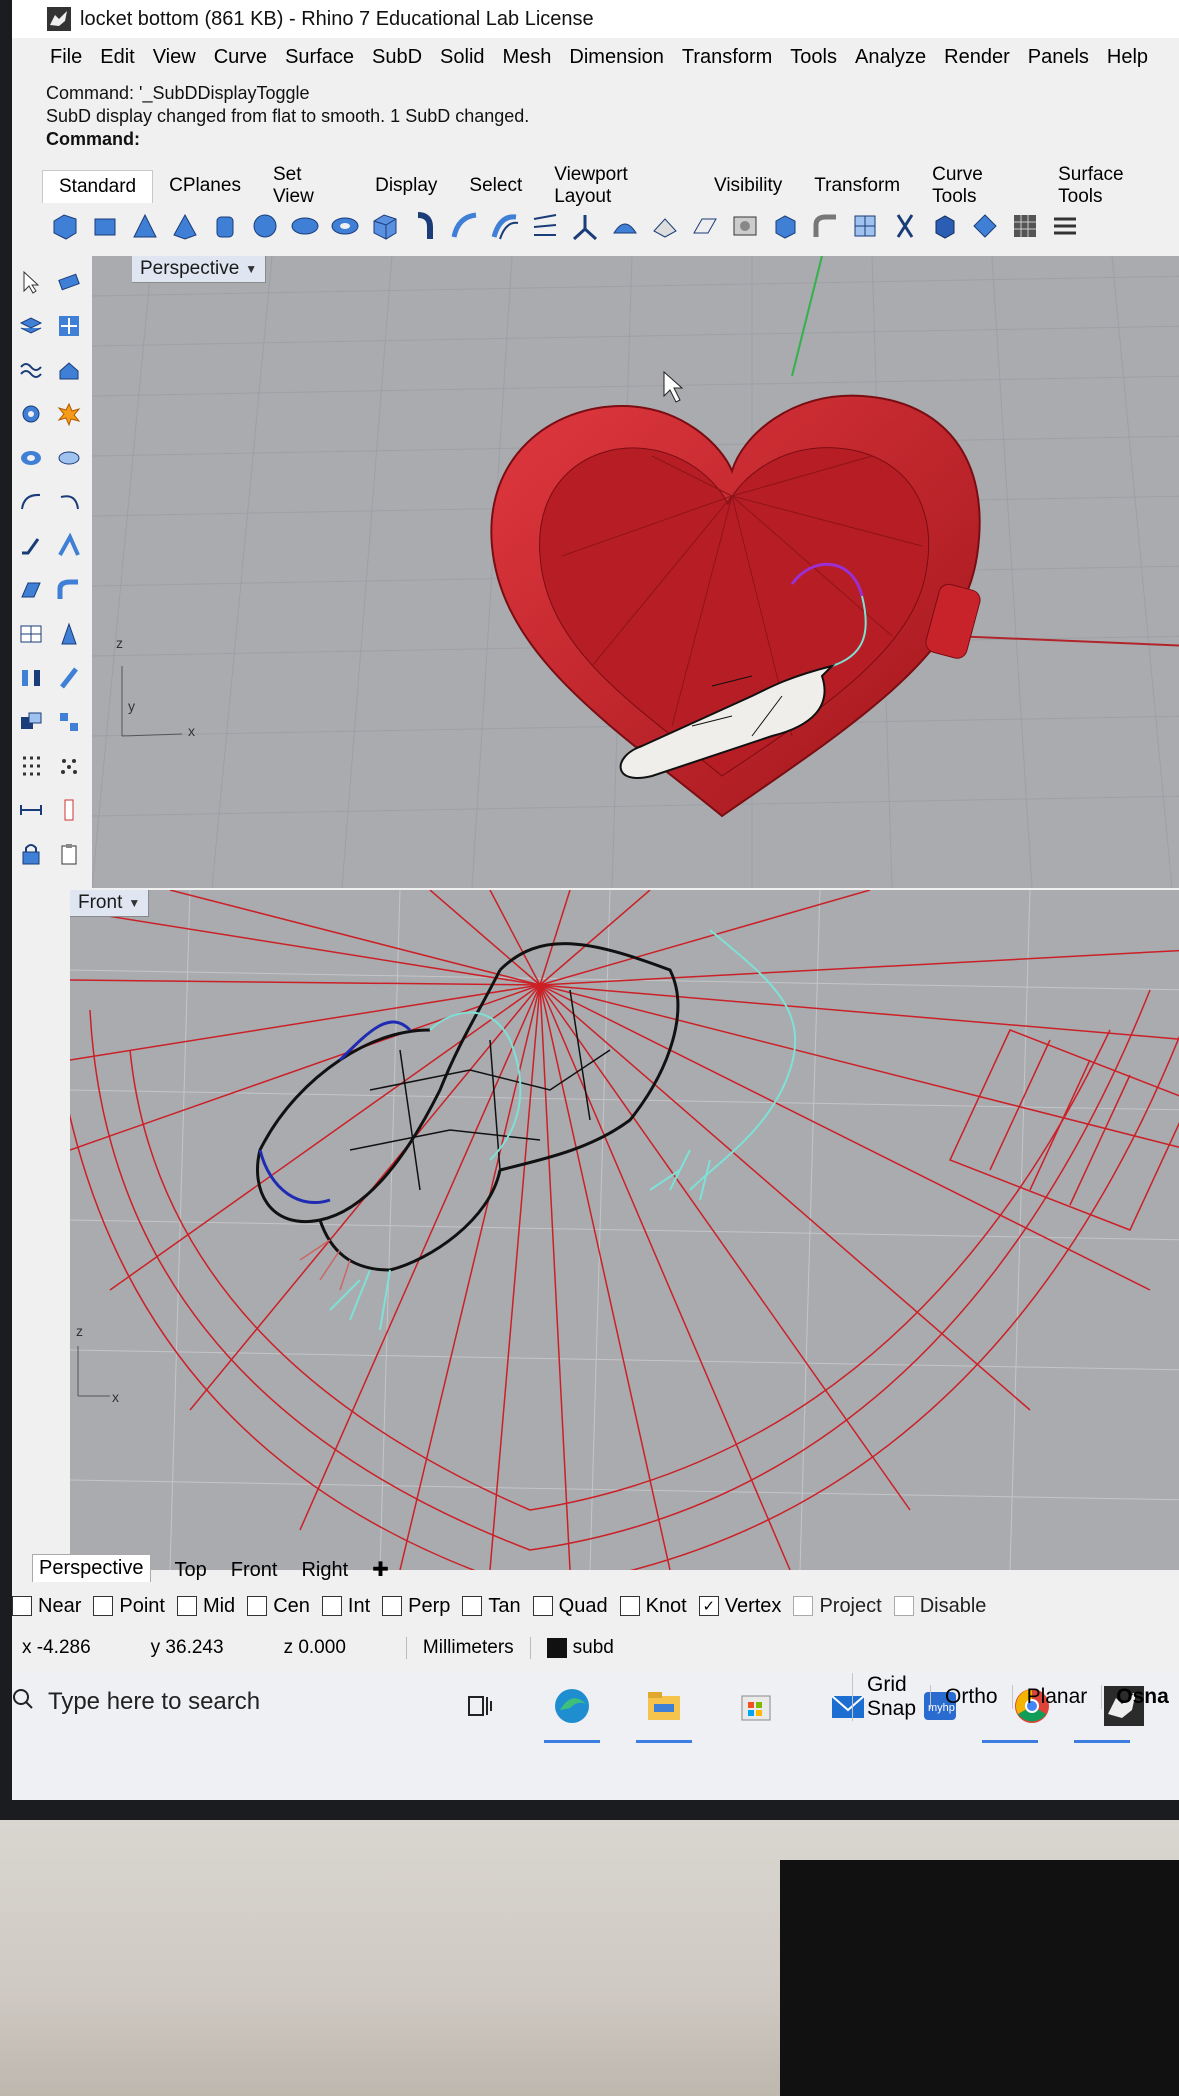 This screenshot has width=1179, height=2096. What do you see at coordinates (69, 854) in the screenshot?
I see `clipboard-icon` at bounding box center [69, 854].